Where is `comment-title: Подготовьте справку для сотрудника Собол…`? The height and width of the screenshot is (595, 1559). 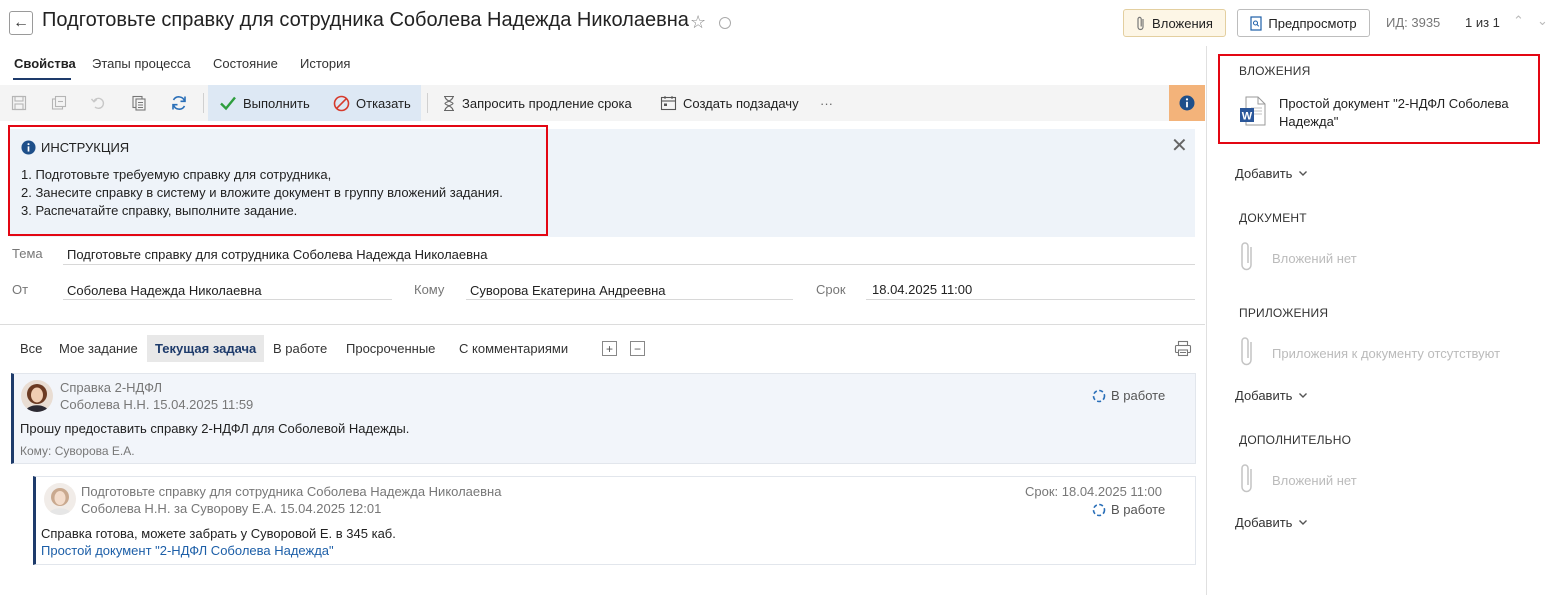 comment-title: Подготовьте справку для сотрудника Собол… is located at coordinates (291, 491).